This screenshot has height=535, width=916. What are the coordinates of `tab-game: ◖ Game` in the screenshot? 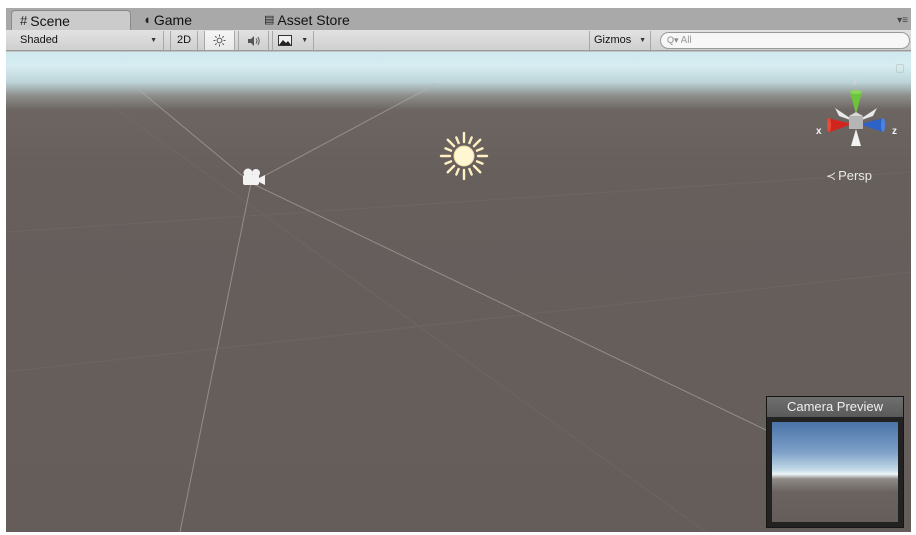 It's located at (167, 20).